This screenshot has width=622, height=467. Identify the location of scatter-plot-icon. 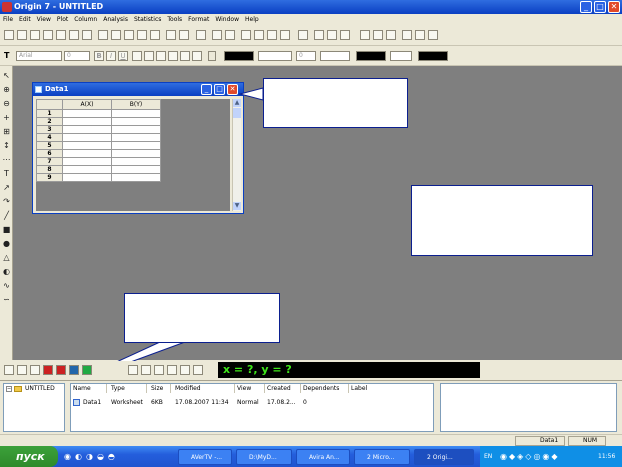
(22, 370).